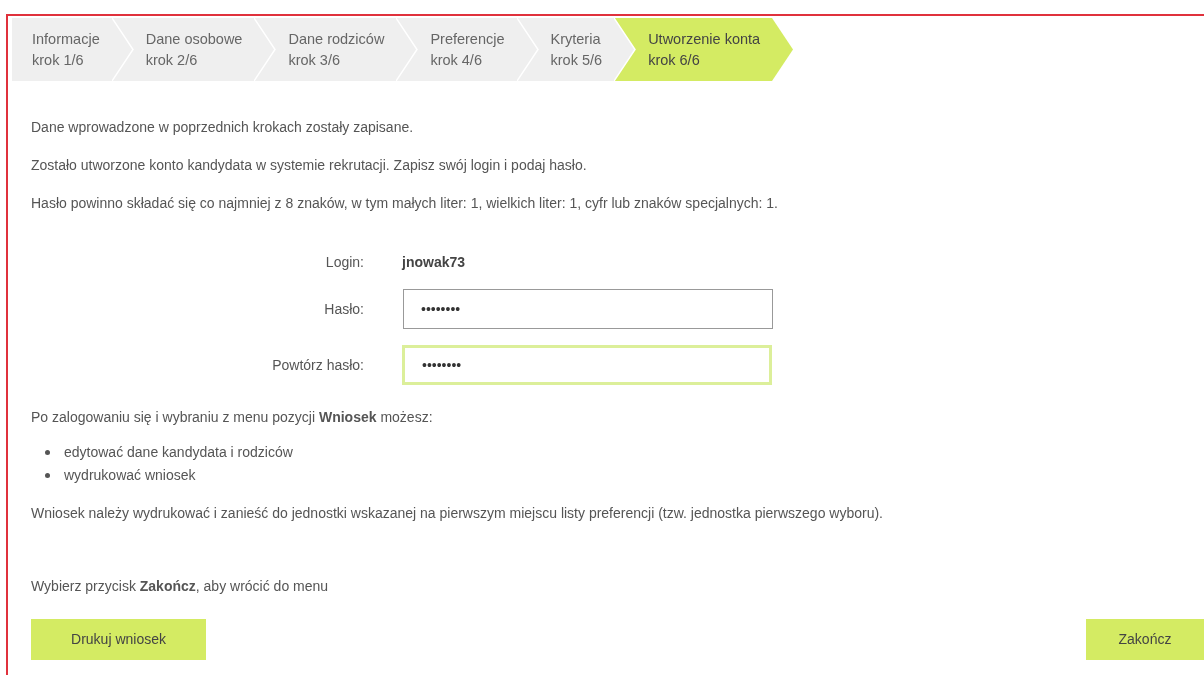 The image size is (1204, 675). What do you see at coordinates (178, 452) in the screenshot?
I see `list-item: edytować dane kandydata i rodziców` at bounding box center [178, 452].